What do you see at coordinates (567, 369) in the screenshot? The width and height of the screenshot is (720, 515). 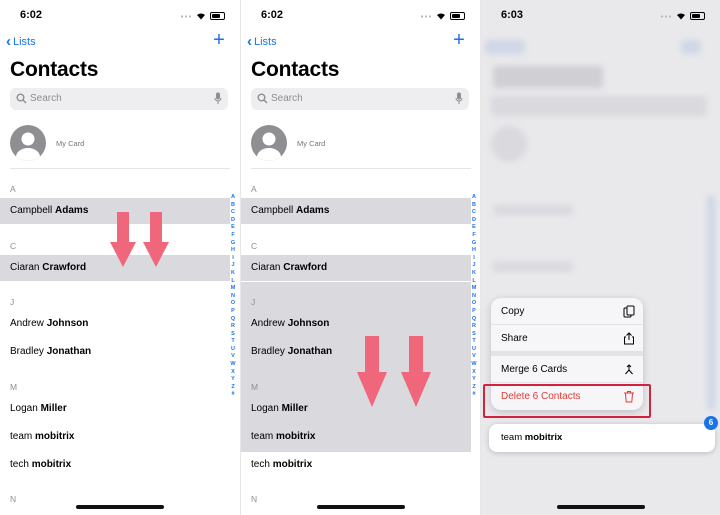 I see `merge-cards-menu-item: Merge 6 Cards` at bounding box center [567, 369].